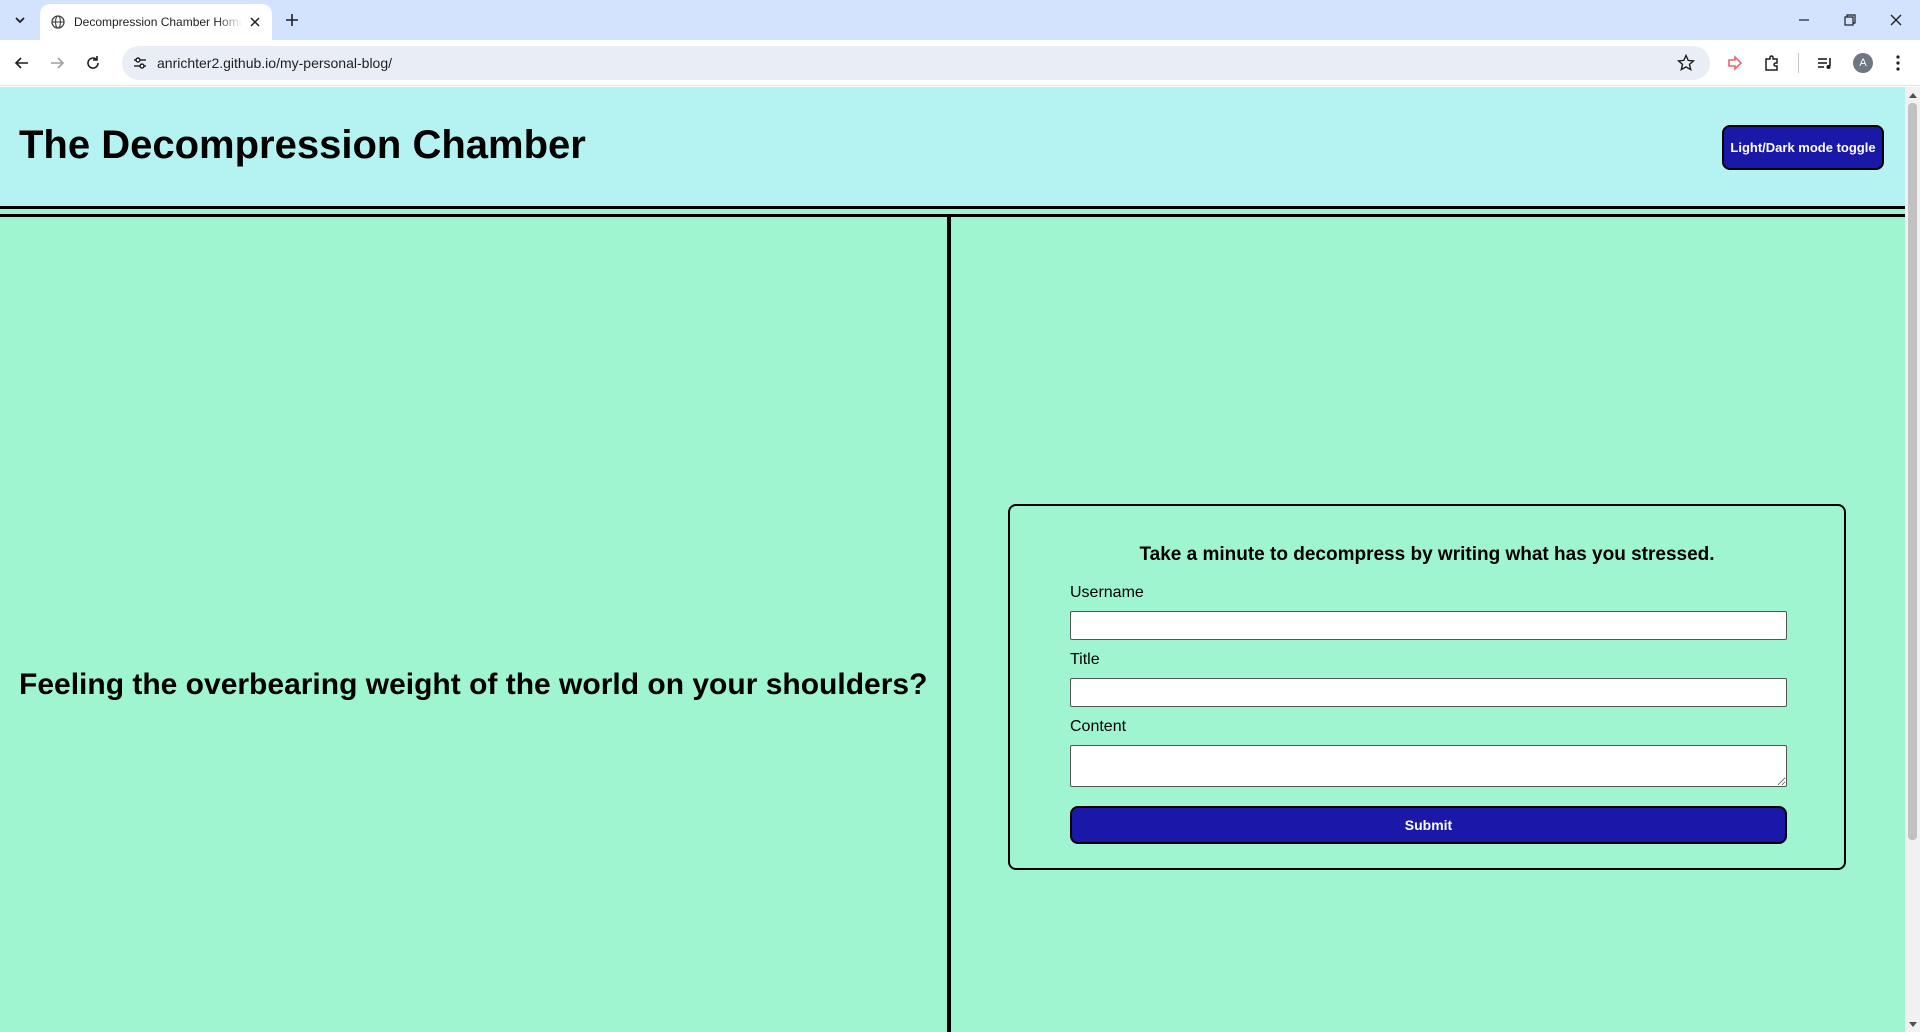  What do you see at coordinates (916, 63) in the screenshot?
I see `address-bar: anrichter2.github.io/my-personal-blog/` at bounding box center [916, 63].